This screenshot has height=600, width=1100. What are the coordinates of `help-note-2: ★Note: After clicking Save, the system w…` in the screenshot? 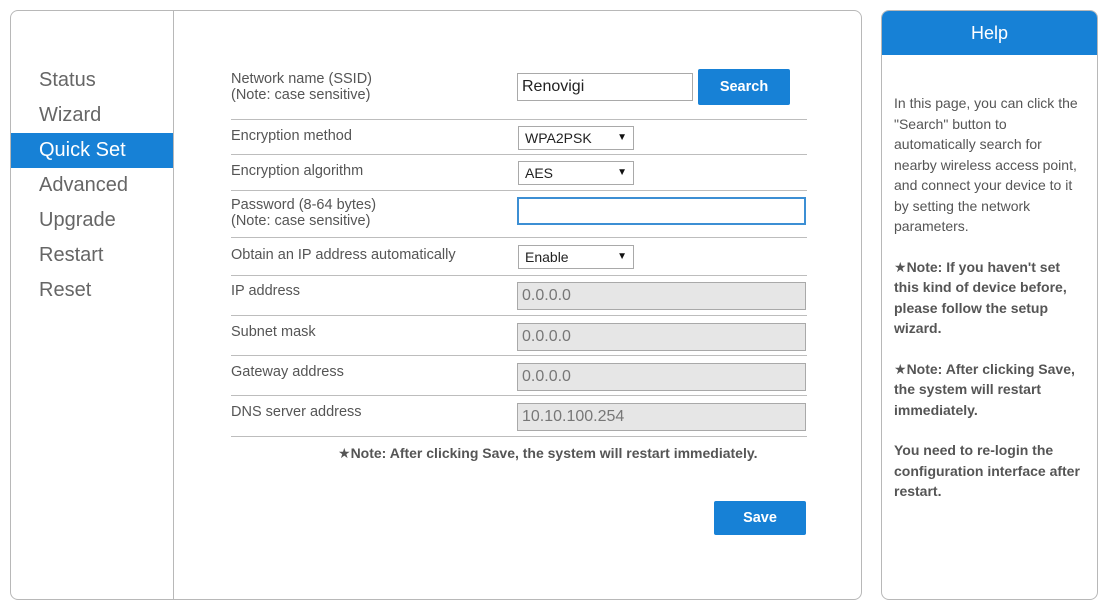 It's located at (990, 390).